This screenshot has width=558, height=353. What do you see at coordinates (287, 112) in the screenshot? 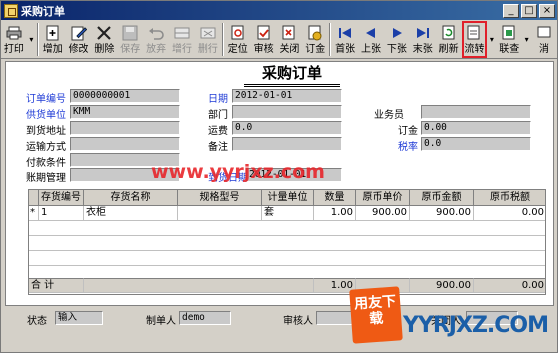
I see `dept-field` at bounding box center [287, 112].